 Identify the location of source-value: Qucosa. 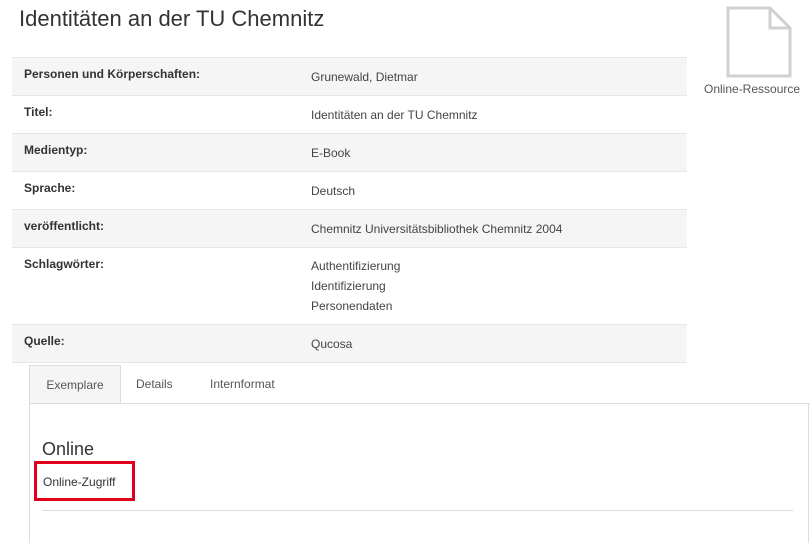
(332, 344).